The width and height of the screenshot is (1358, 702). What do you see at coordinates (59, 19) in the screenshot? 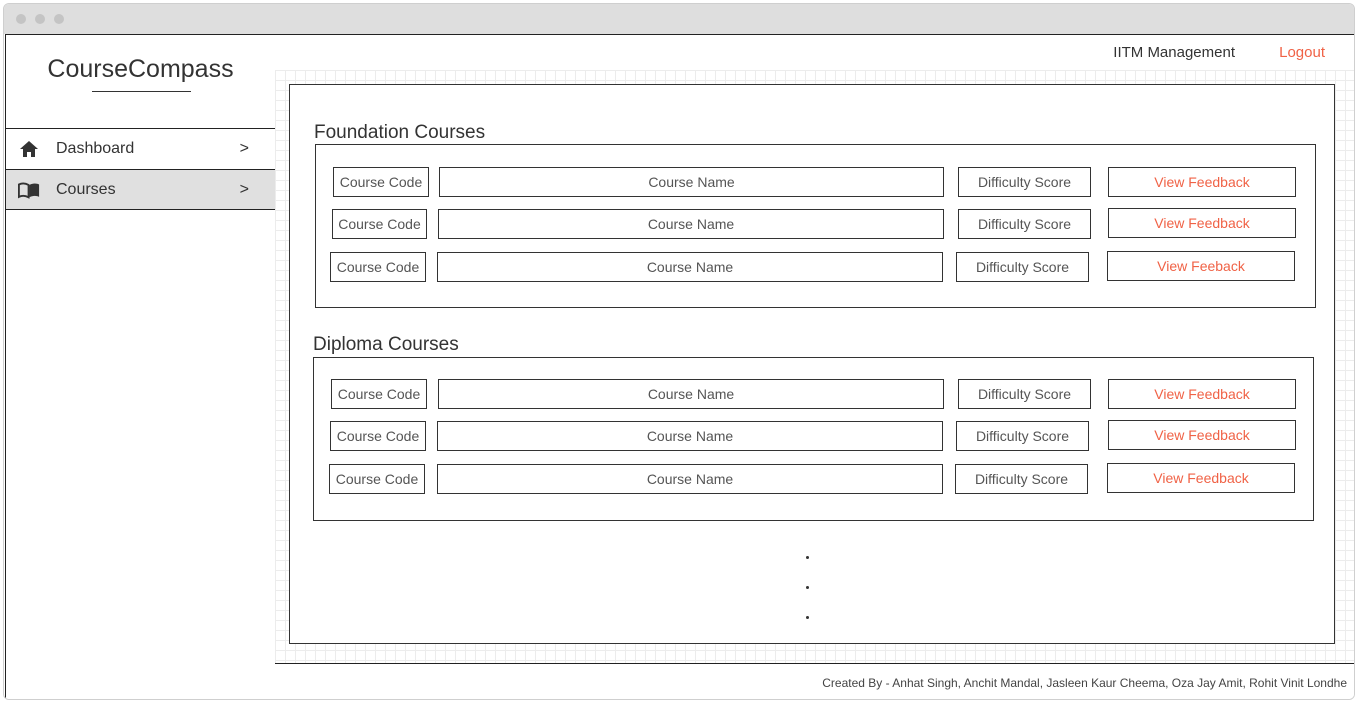
I see `window-maximize-dot` at bounding box center [59, 19].